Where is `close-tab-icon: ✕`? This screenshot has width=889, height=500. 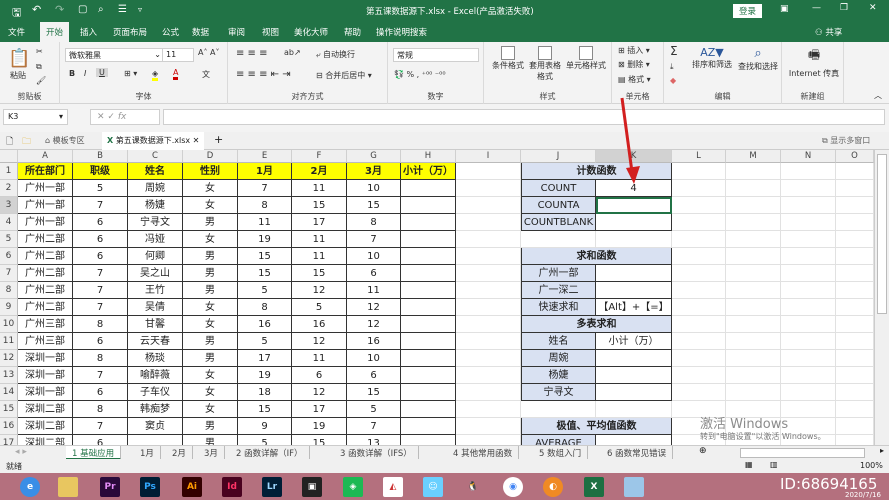
close-tab-icon: ✕ is located at coordinates (196, 140).